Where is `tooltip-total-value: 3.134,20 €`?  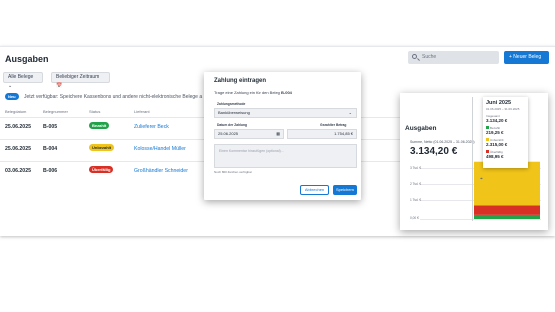 tooltip-total-value: 3.134,20 € is located at coordinates (497, 120).